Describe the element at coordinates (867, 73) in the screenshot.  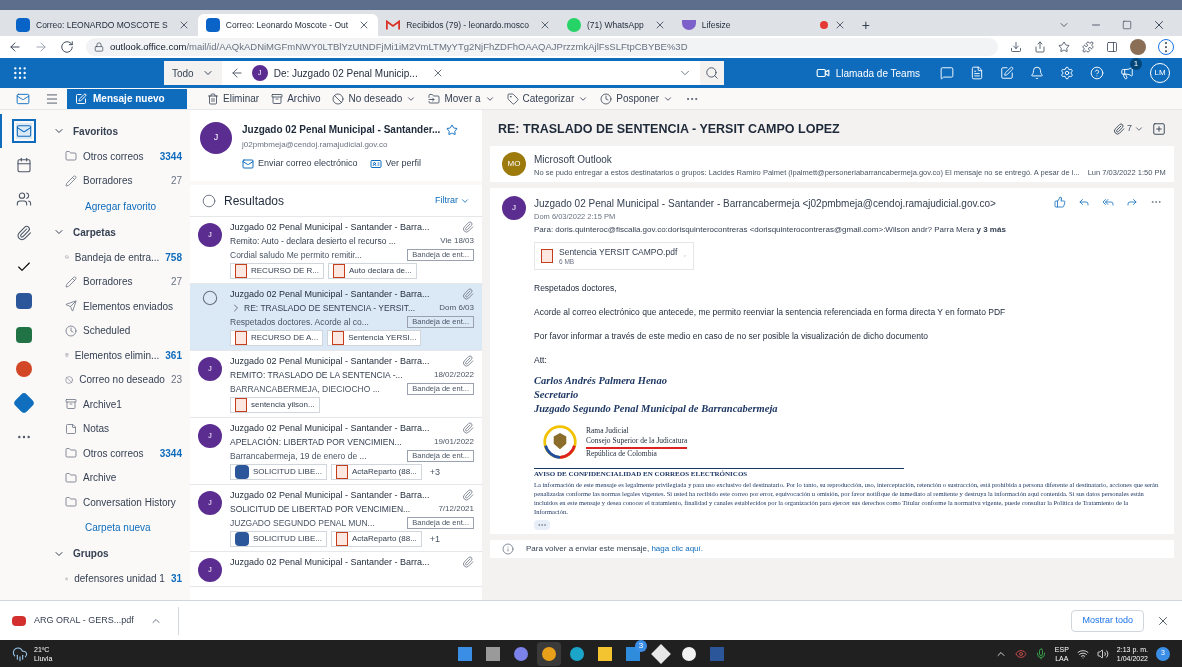
I see `teams-call-button: Llamada de Teams` at that location.